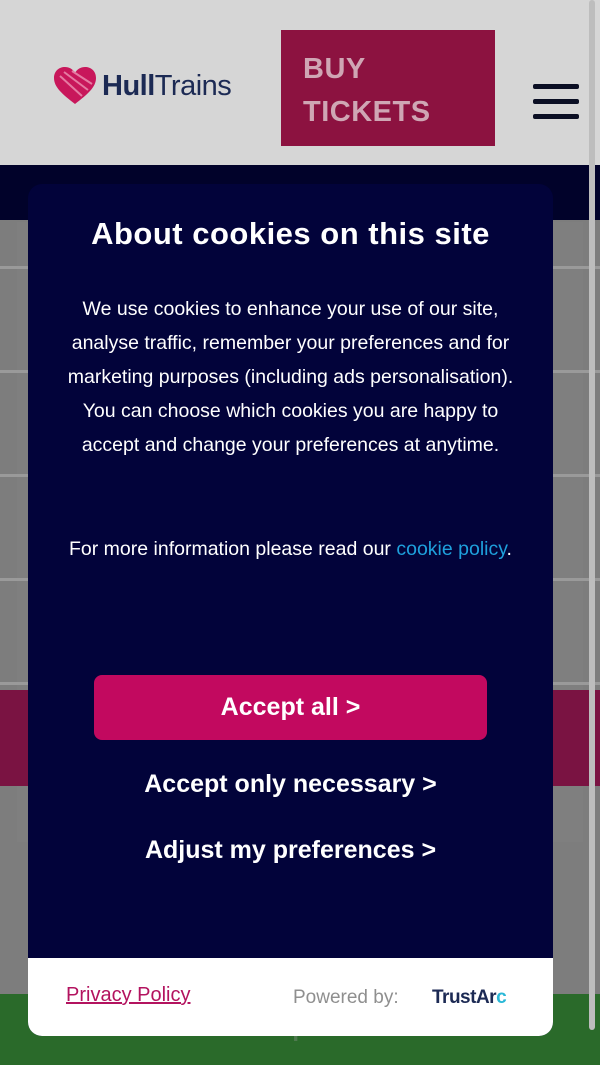  I want to click on modal-footer: Privacy Policy Powered by: TrustArc, so click(290, 997).